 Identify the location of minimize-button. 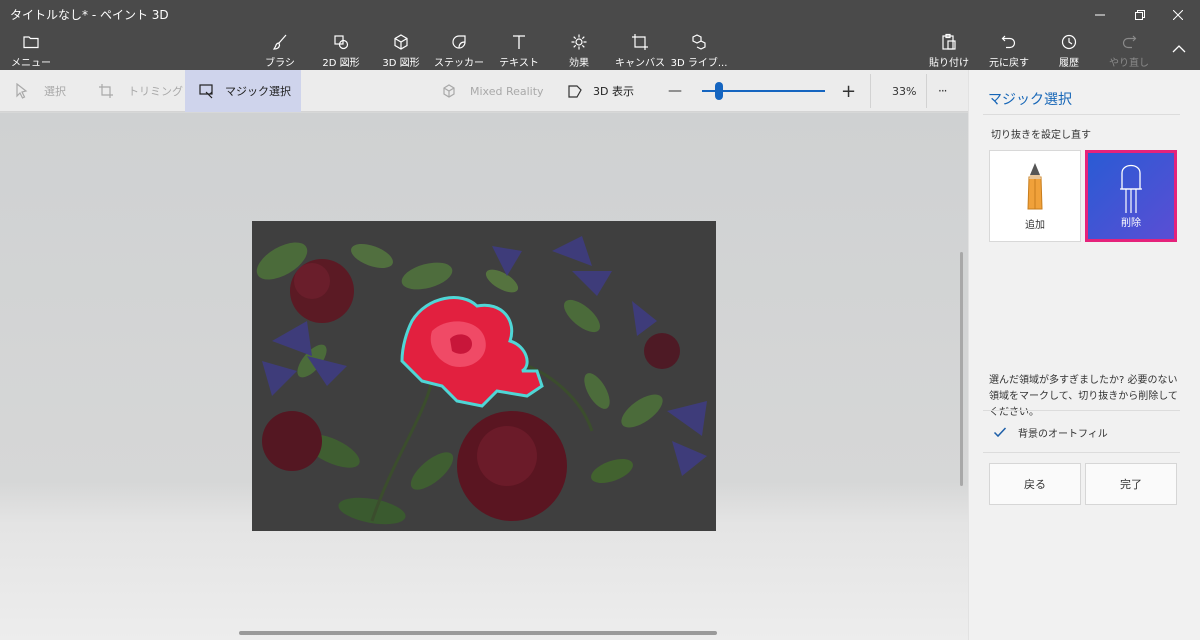
(1100, 15).